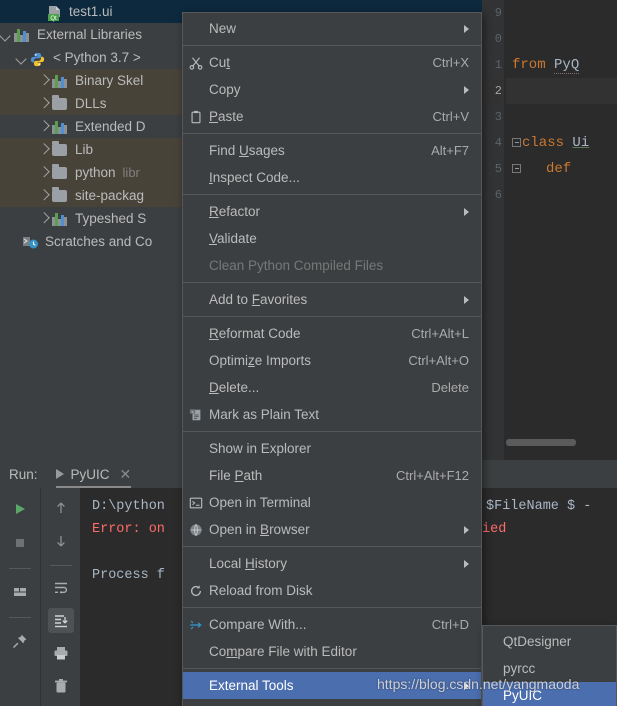  Describe the element at coordinates (332, 651) in the screenshot. I see `menu-item-compare-file-with-editor: Compare File with Editor` at that location.